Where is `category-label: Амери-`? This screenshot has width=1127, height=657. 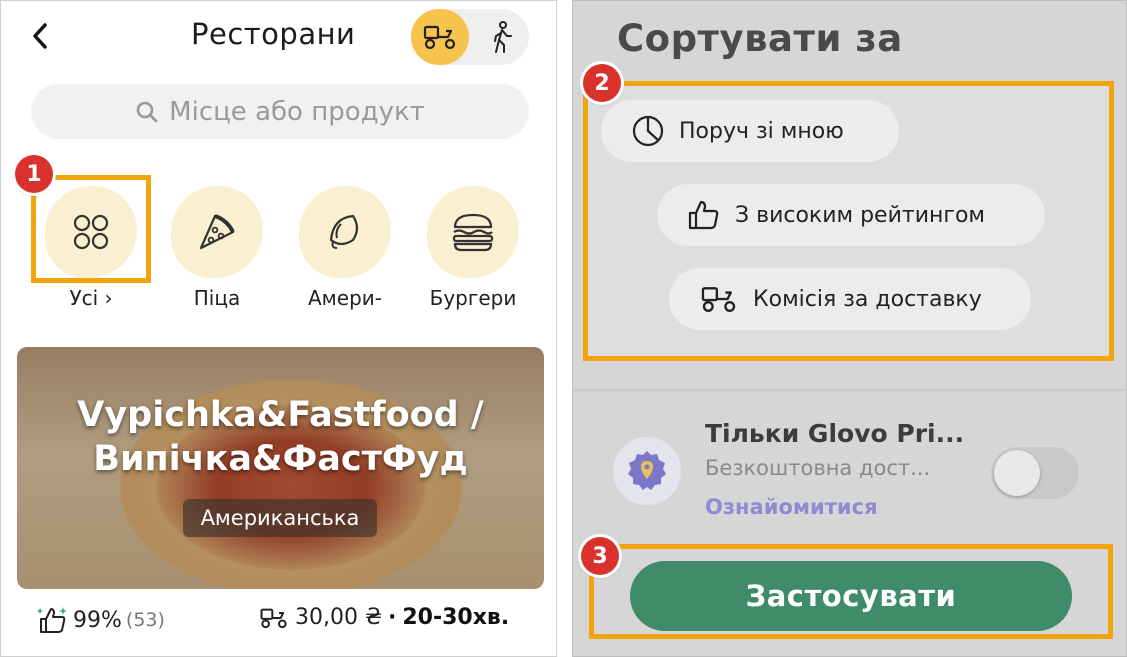 category-label: Амери- is located at coordinates (345, 298).